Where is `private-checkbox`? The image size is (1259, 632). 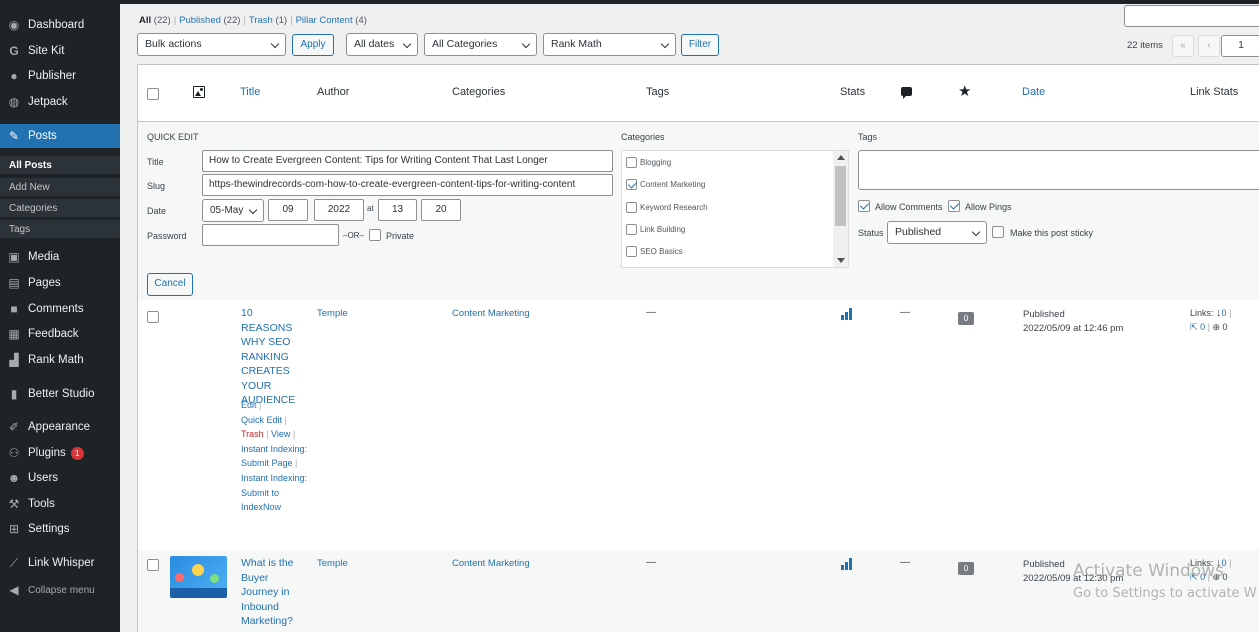 private-checkbox is located at coordinates (375, 235).